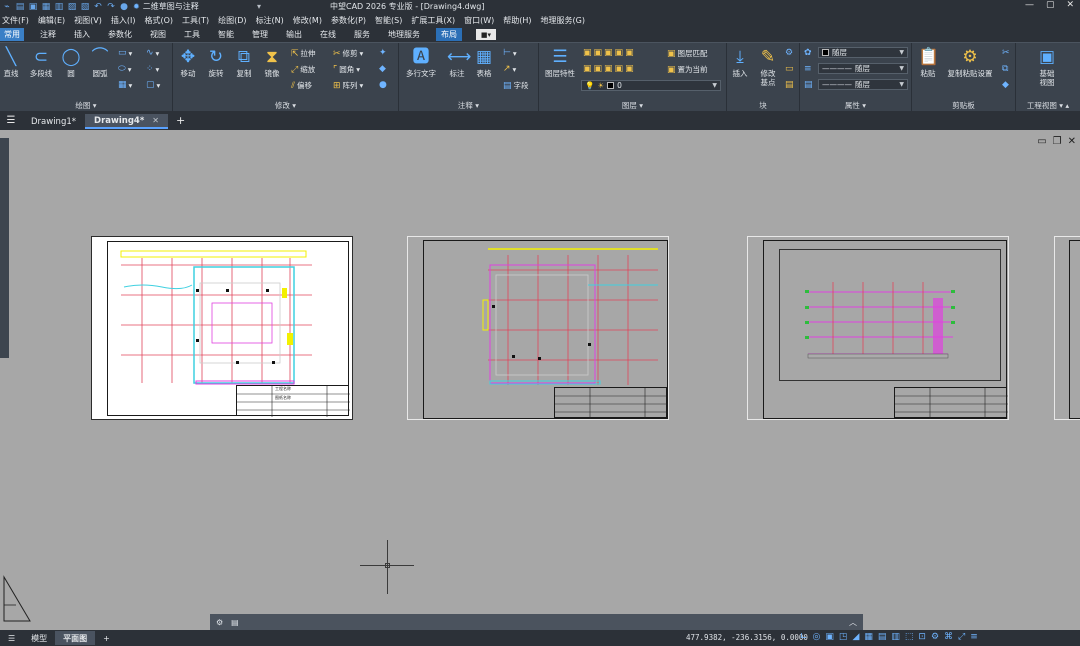 This screenshot has height=646, width=1080. Describe the element at coordinates (687, 53) in the screenshot. I see `layer-match-button: ▣ 图层匹配` at that location.